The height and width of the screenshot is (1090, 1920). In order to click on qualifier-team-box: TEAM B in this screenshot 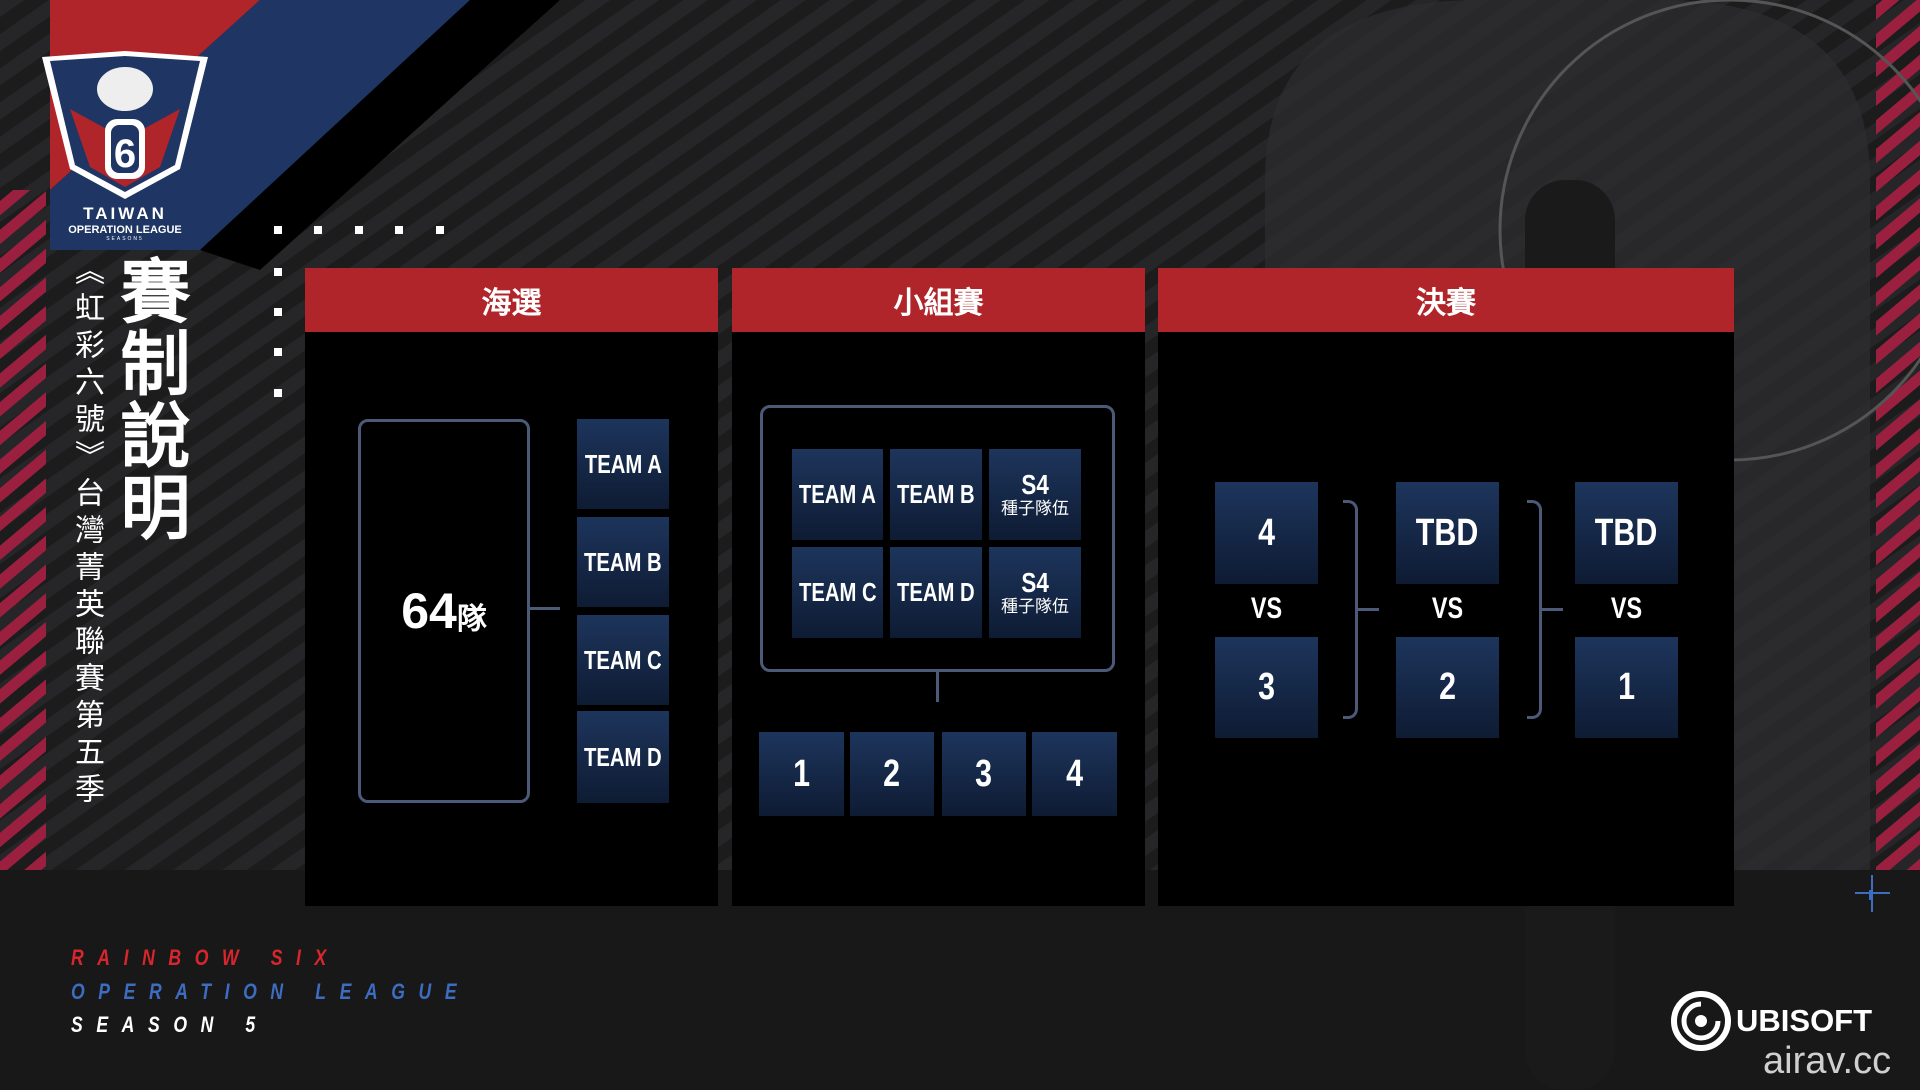, I will do `click(623, 562)`.